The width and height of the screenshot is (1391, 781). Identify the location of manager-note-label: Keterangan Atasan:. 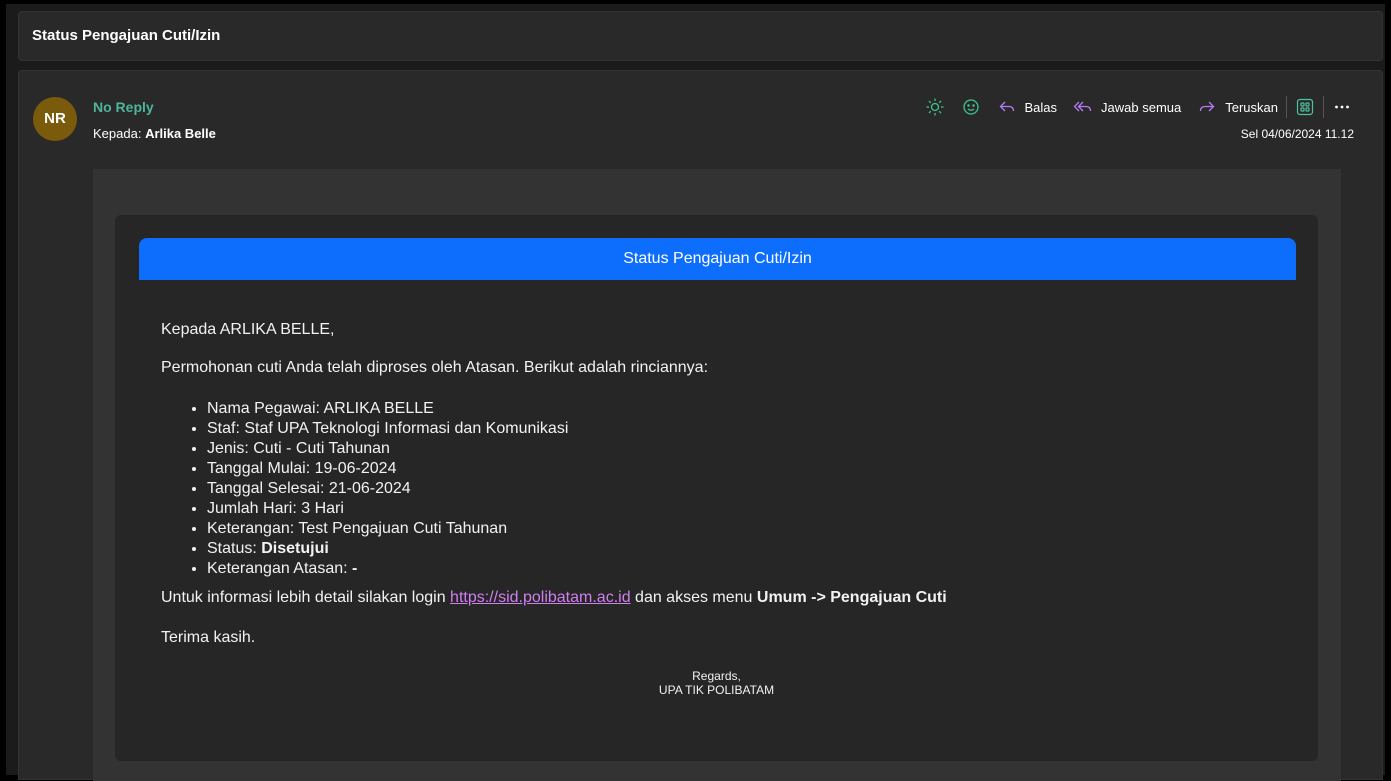
(279, 568).